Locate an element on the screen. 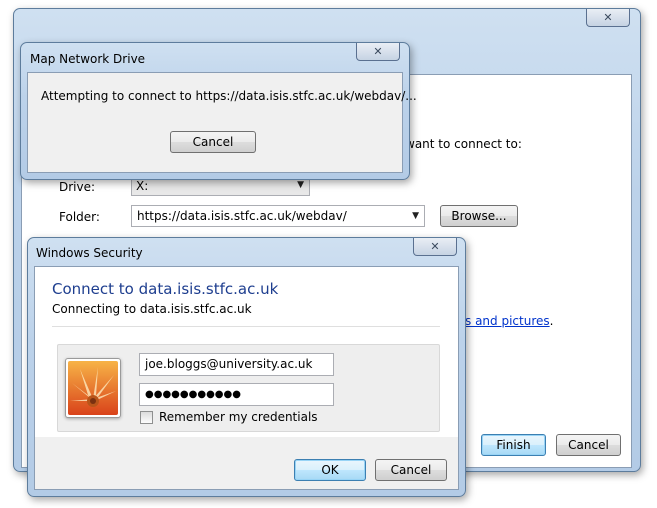 The image size is (657, 508). password-field: ●●●●●●●●●●● is located at coordinates (236, 394).